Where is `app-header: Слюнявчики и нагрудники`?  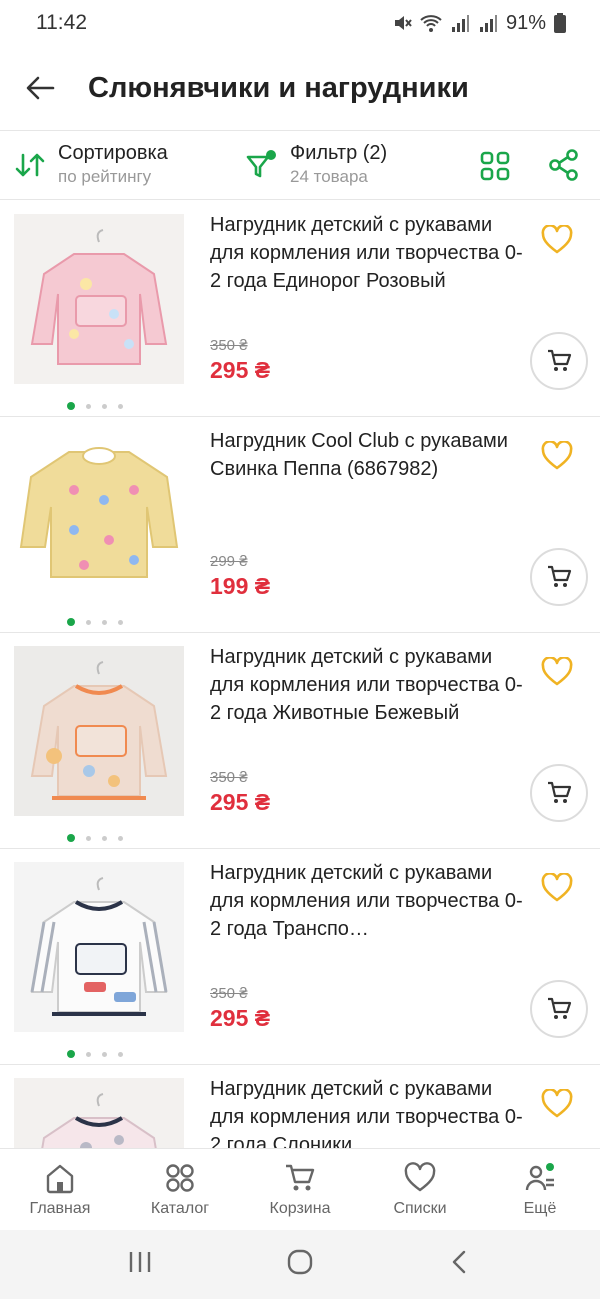
app-header: Слюнявчики и нагрудники is located at coordinates (300, 88).